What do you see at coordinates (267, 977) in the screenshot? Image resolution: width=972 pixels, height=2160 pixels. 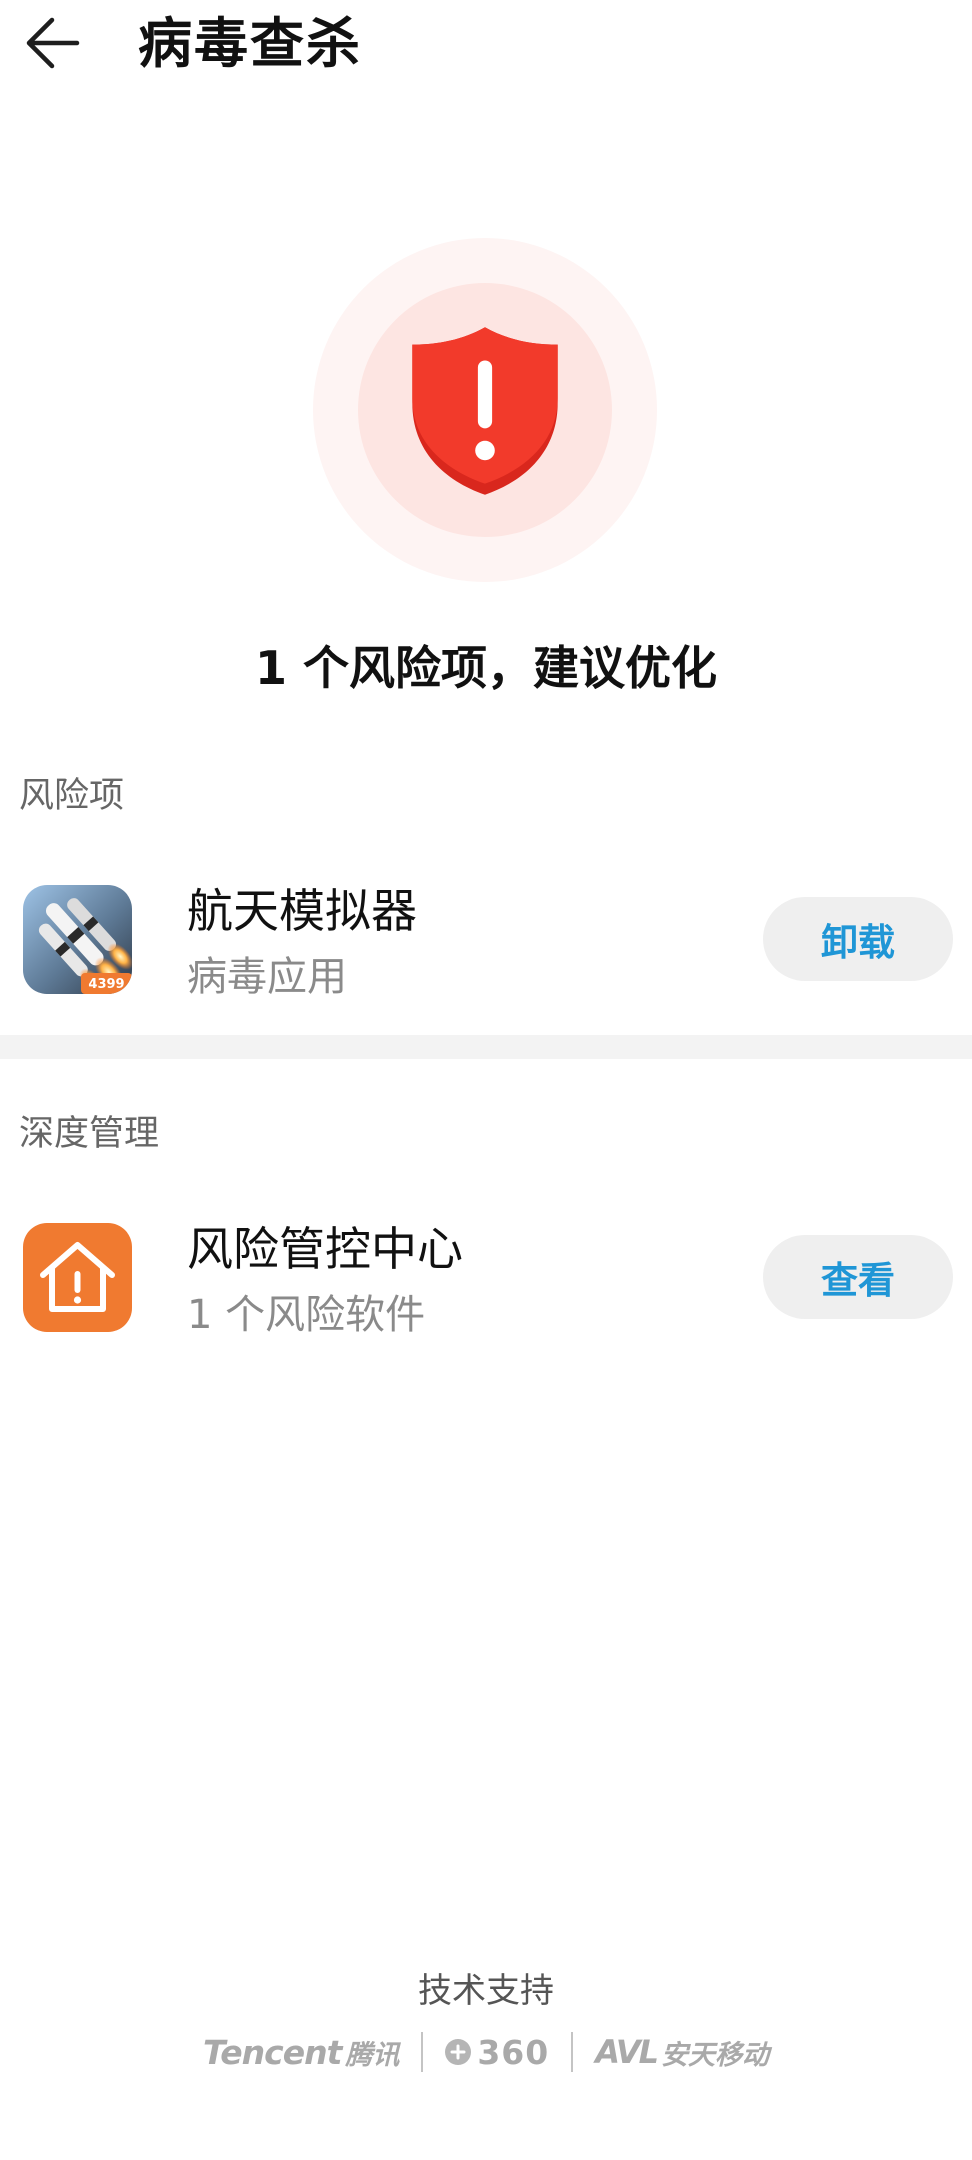 I see `risk-type: 病毒应用` at bounding box center [267, 977].